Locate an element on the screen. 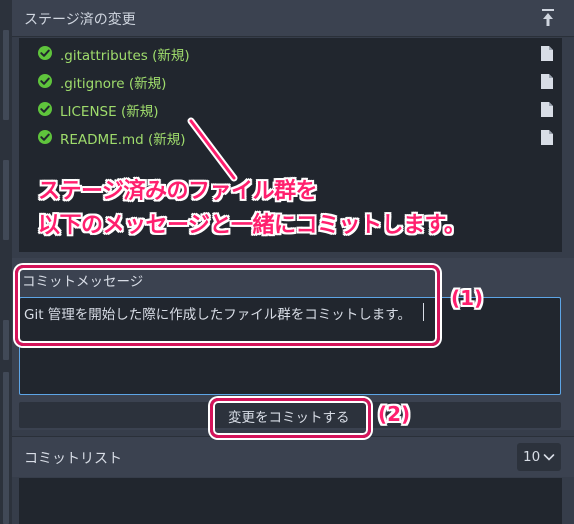 This screenshot has width=574, height=524. staged-file-row: .gitattributes (新規) is located at coordinates (290, 54).